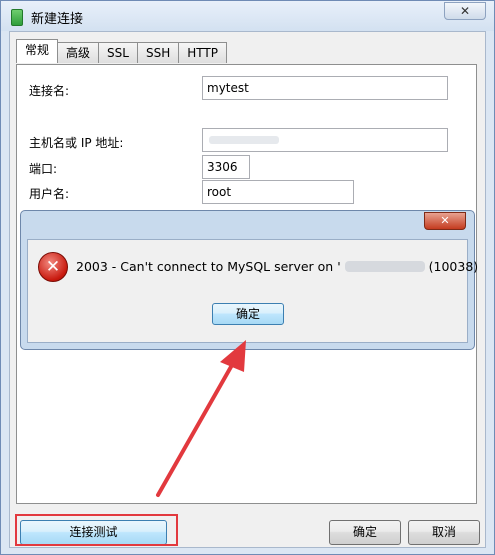 This screenshot has height=555, width=495. I want to click on tab-general: 常规, so click(37, 51).